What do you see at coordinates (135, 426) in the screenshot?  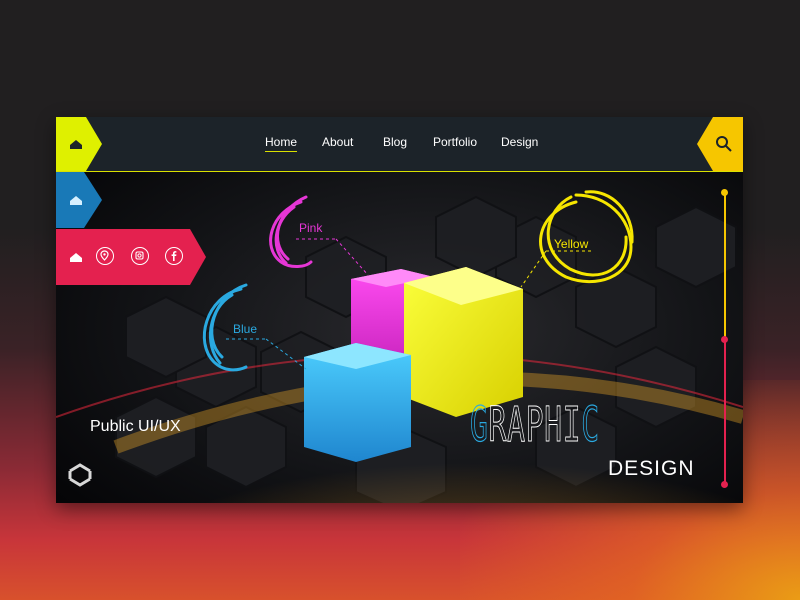 I see `tagline: Public UI/UX` at bounding box center [135, 426].